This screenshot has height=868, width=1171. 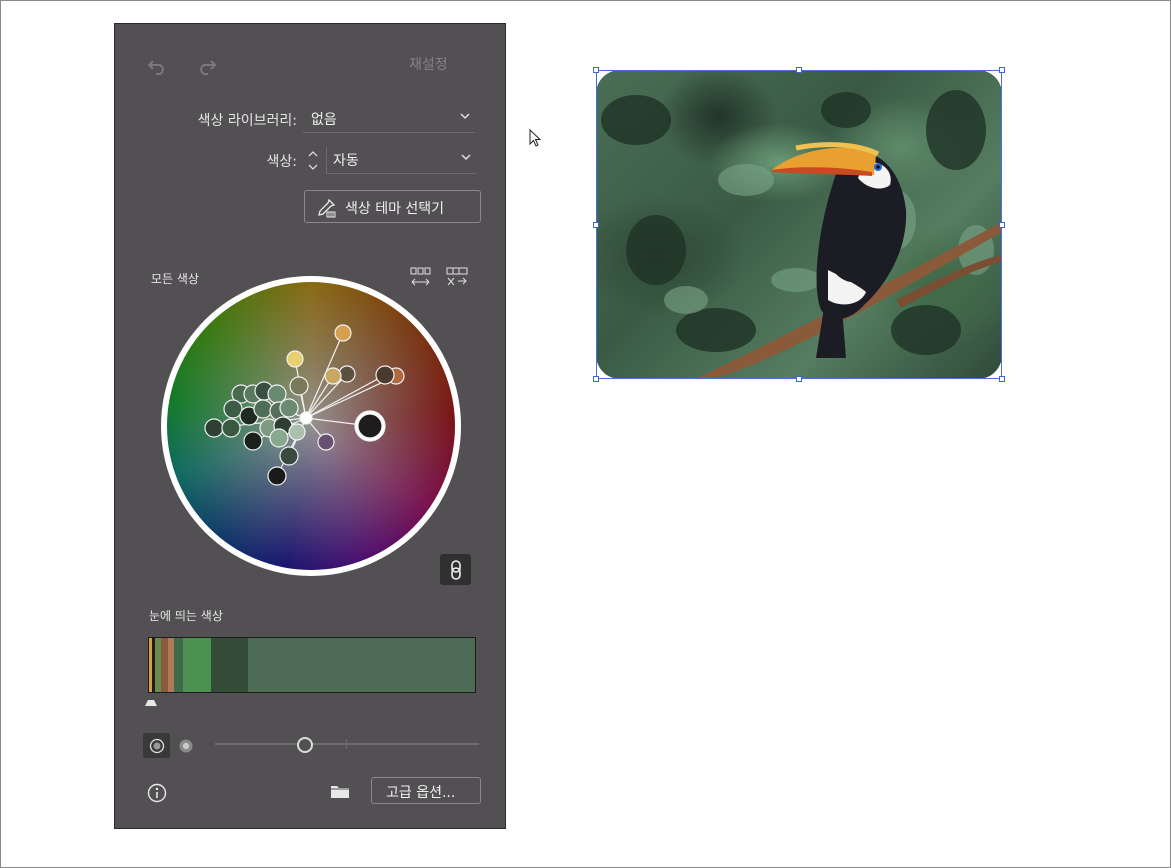 What do you see at coordinates (799, 70) in the screenshot?
I see `resize-handle-top` at bounding box center [799, 70].